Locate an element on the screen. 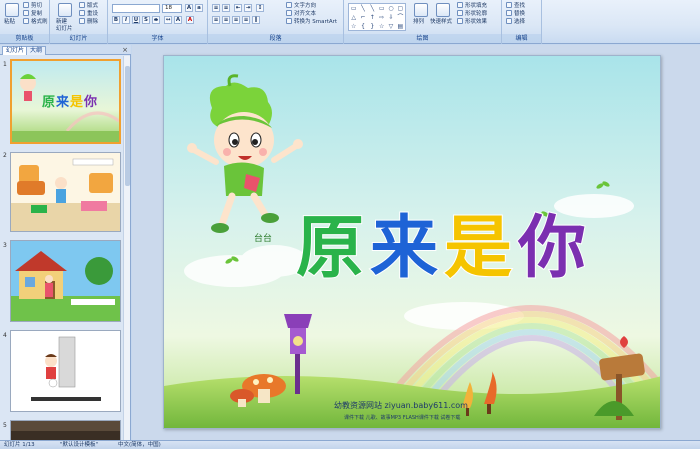 This screenshot has width=700, height=449. shape-outline-button: 形状轮廓 is located at coordinates (472, 14).